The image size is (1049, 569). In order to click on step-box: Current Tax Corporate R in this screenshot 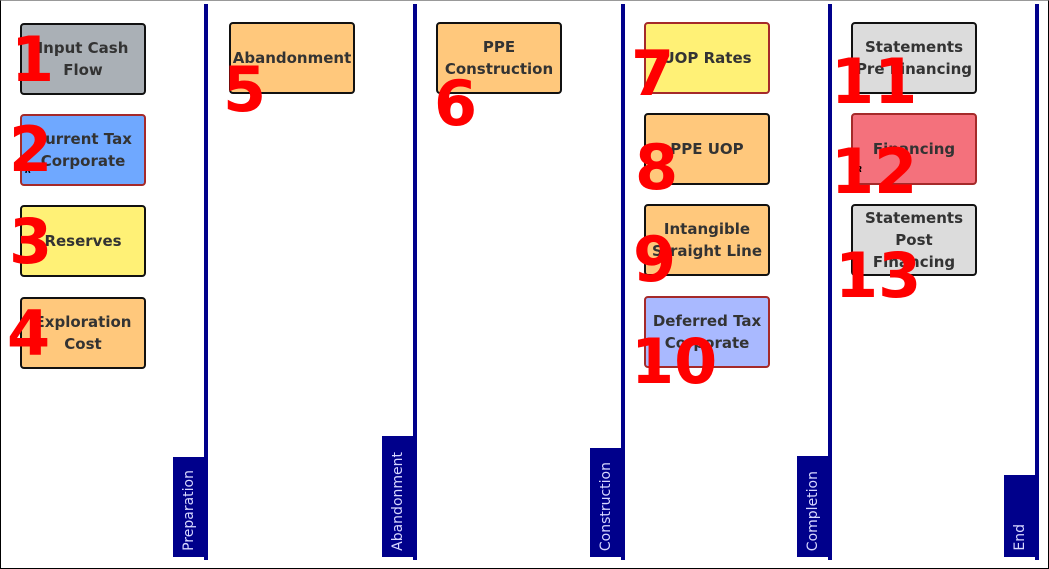, I will do `click(83, 150)`.